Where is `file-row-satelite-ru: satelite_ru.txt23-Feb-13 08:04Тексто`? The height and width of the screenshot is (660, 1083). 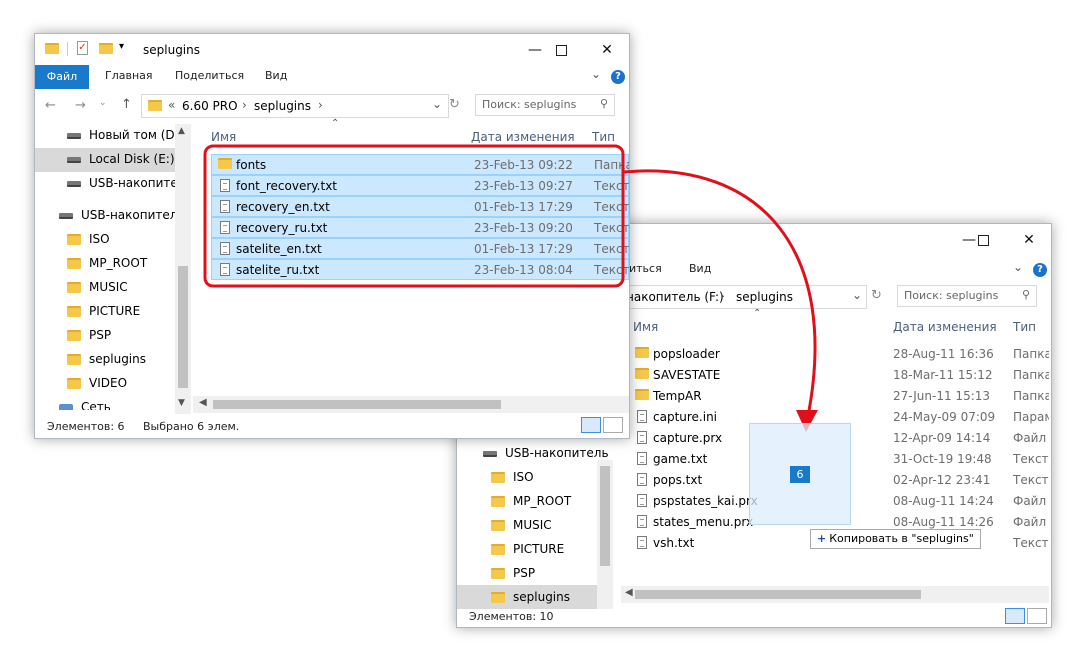 file-row-satelite-ru: satelite_ru.txt23-Feb-13 08:04Тексто is located at coordinates (420, 269).